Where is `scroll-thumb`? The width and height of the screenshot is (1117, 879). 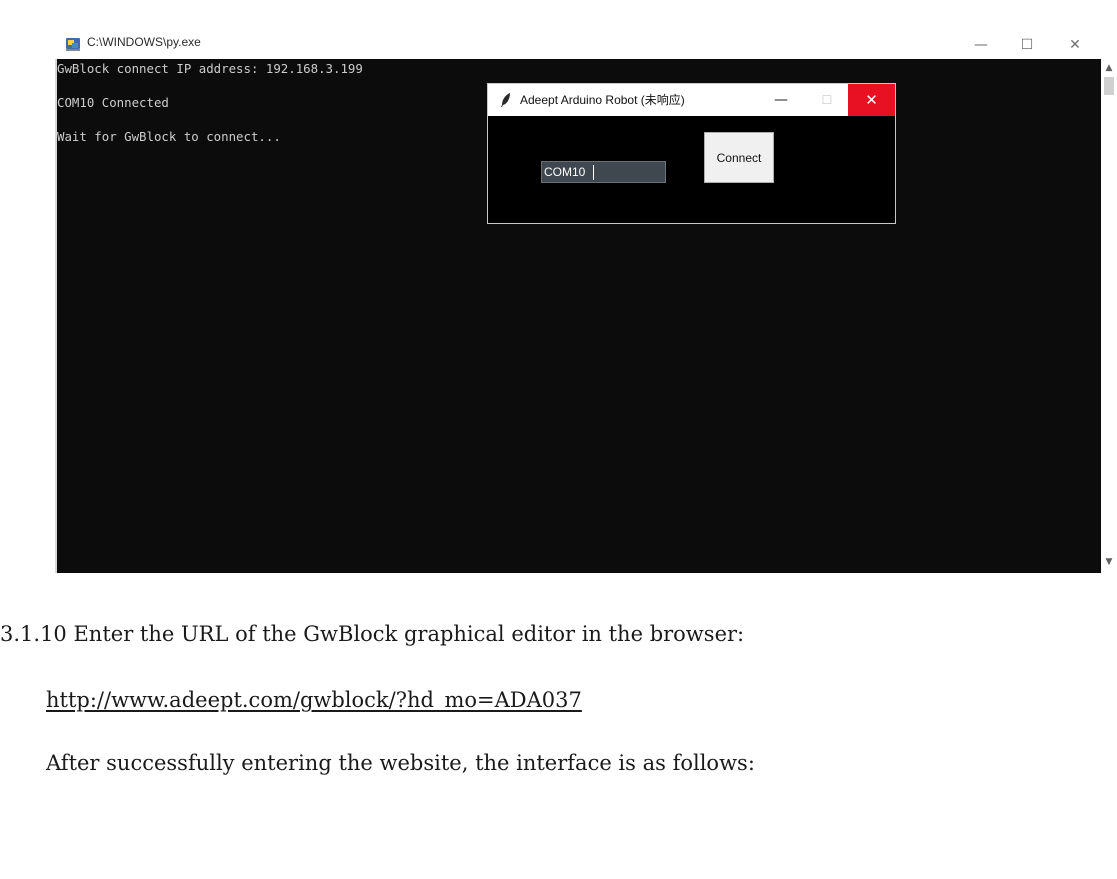
scroll-thumb is located at coordinates (1109, 86).